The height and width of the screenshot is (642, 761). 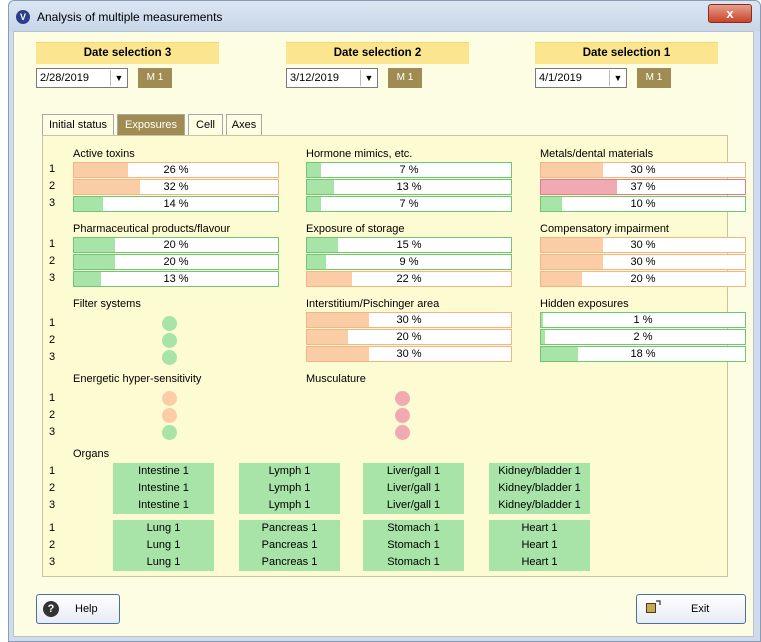 I want to click on bar-value: 10 %, so click(x=643, y=204).